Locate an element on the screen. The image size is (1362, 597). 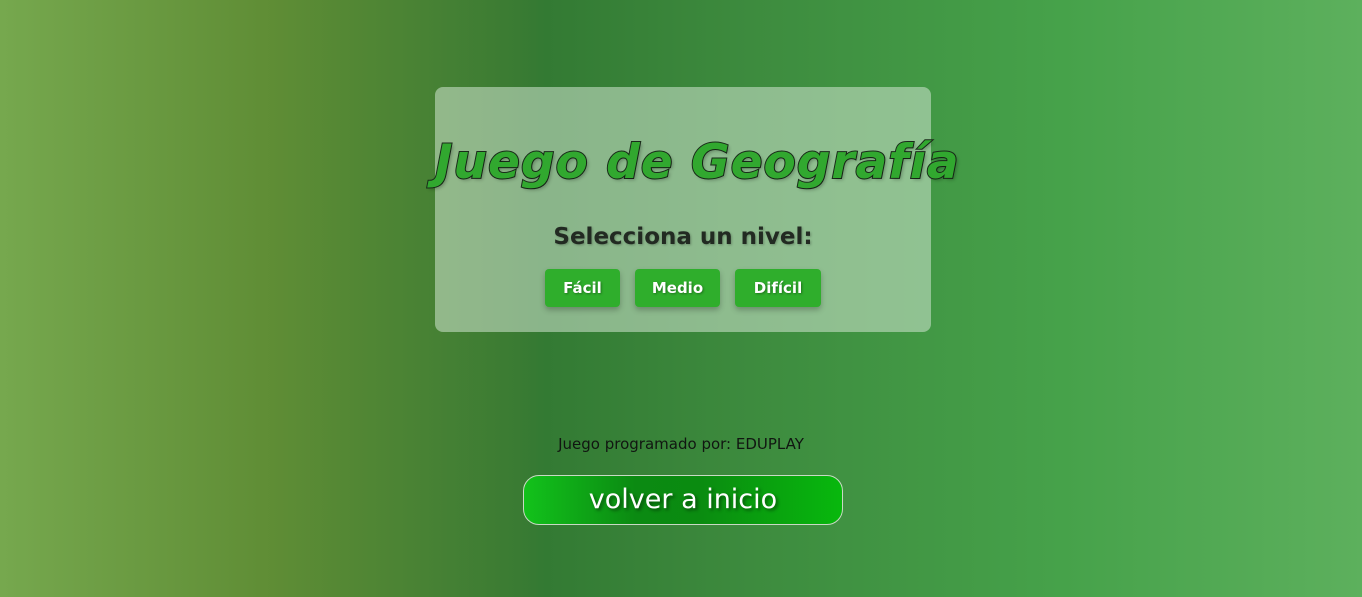
level-button-group: Fácil Medio Difícil is located at coordinates (683, 288).